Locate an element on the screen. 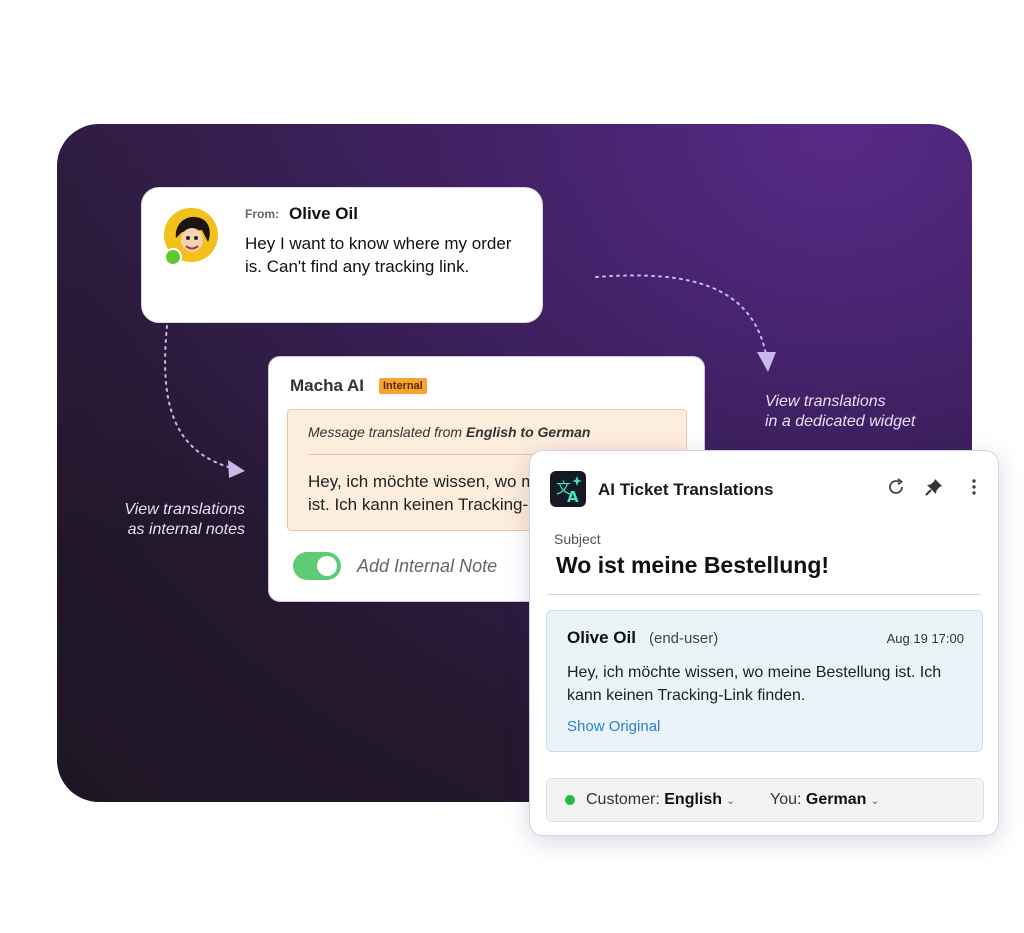  widget-title: AI Ticket Translations is located at coordinates (686, 489).